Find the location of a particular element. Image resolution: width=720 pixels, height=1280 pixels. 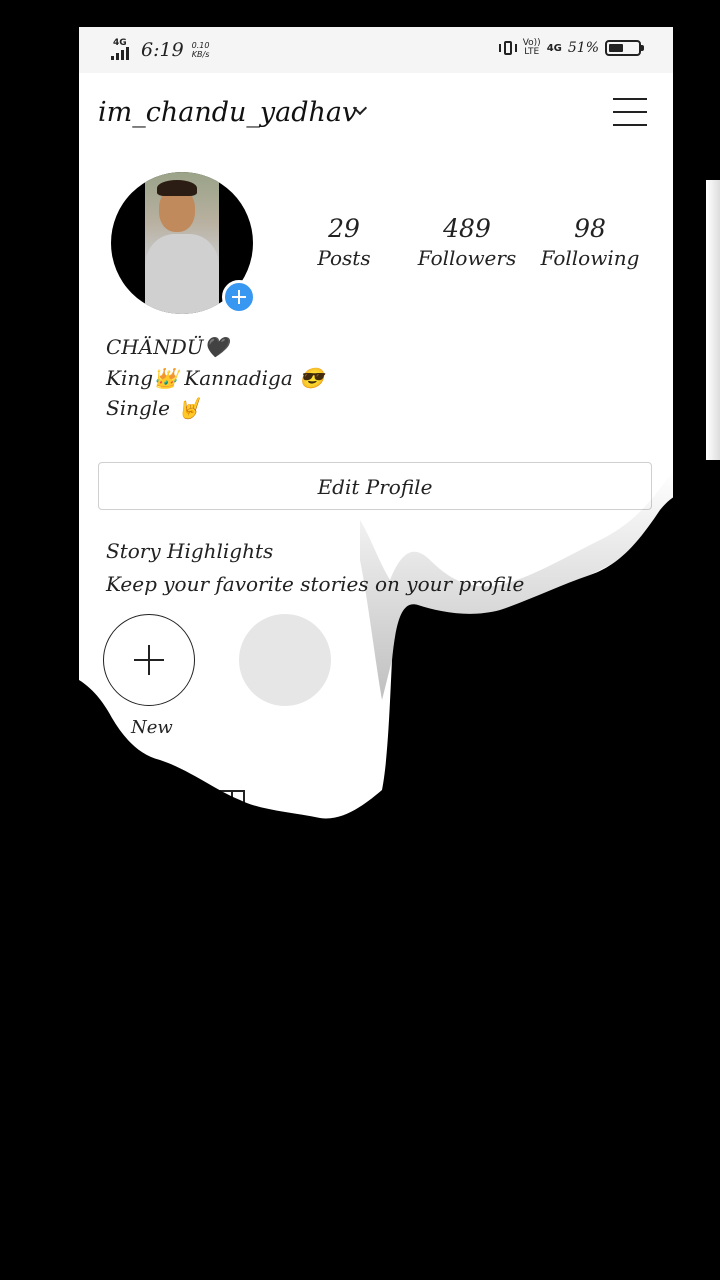

stat-posts: 29 Posts is located at coordinates (344, 243).